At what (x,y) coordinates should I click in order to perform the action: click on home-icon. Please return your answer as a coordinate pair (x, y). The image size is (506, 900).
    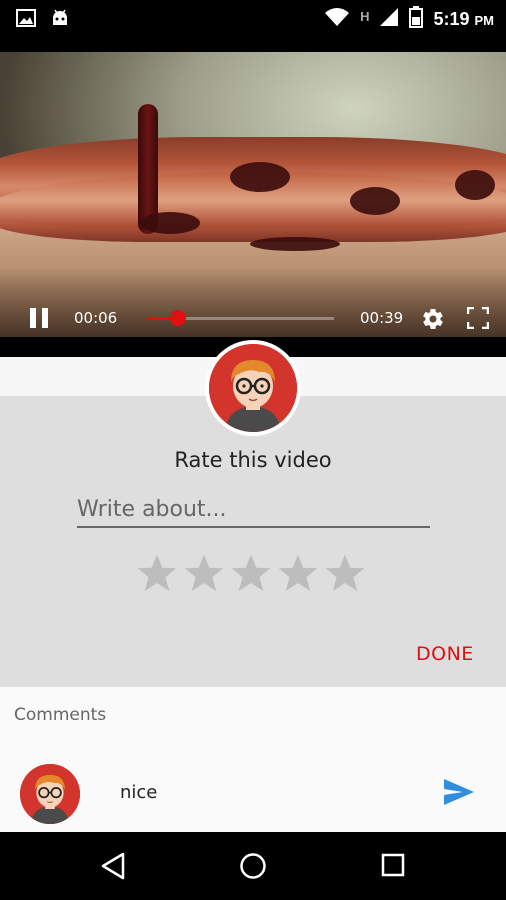
    Looking at the image, I should click on (253, 868).